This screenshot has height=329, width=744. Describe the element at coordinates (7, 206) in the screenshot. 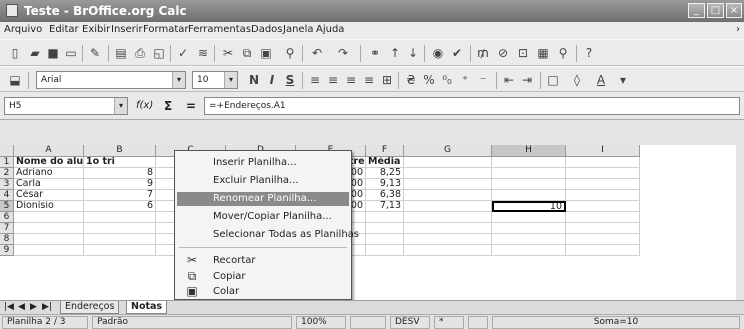

I see `row-header-5: 5` at that location.